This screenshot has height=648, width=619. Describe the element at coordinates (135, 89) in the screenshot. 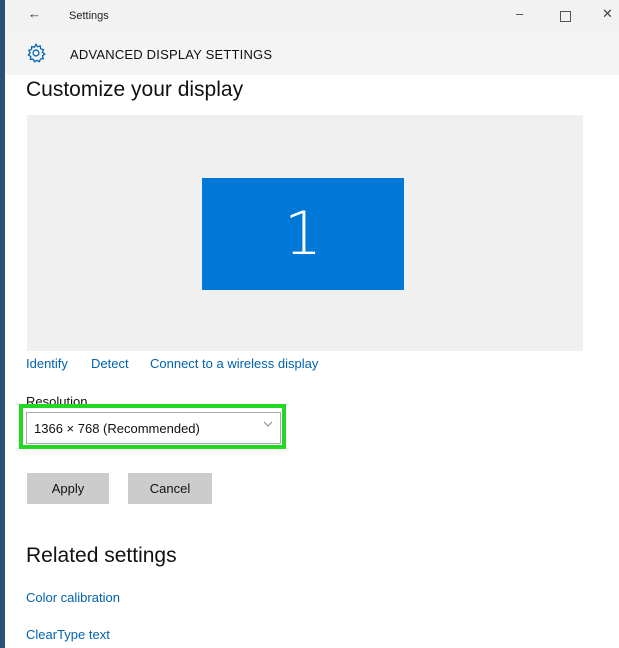

I see `customize-heading: Customize your display` at that location.